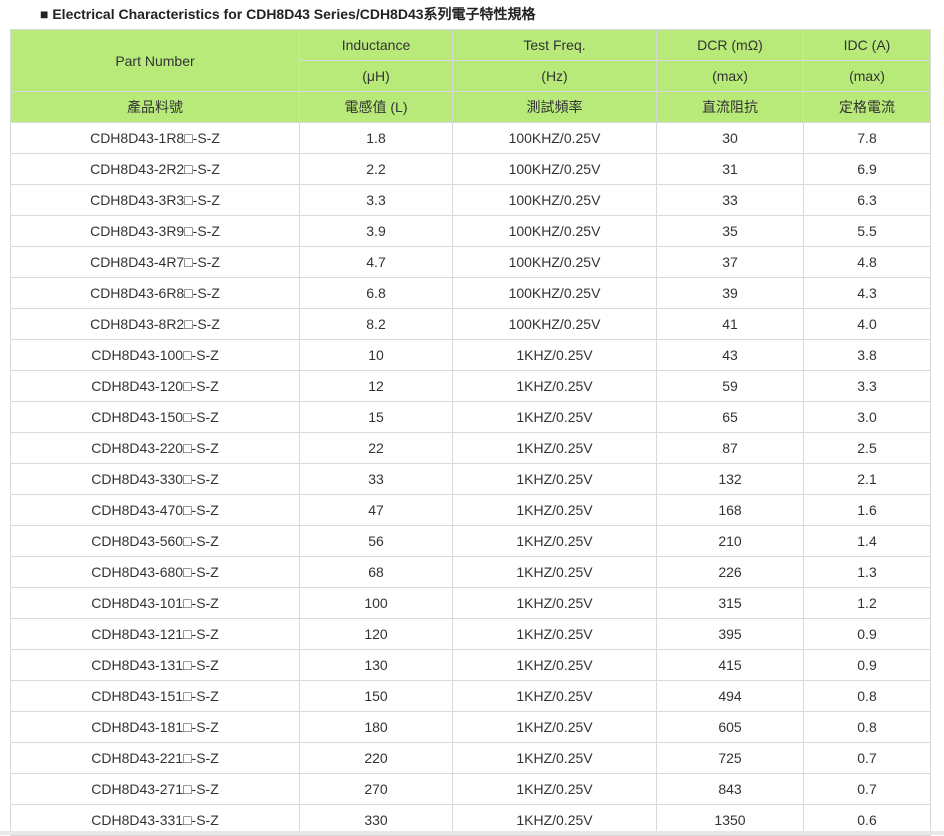  Describe the element at coordinates (867, 603) in the screenshot. I see `cell-idc: 1.2` at that location.